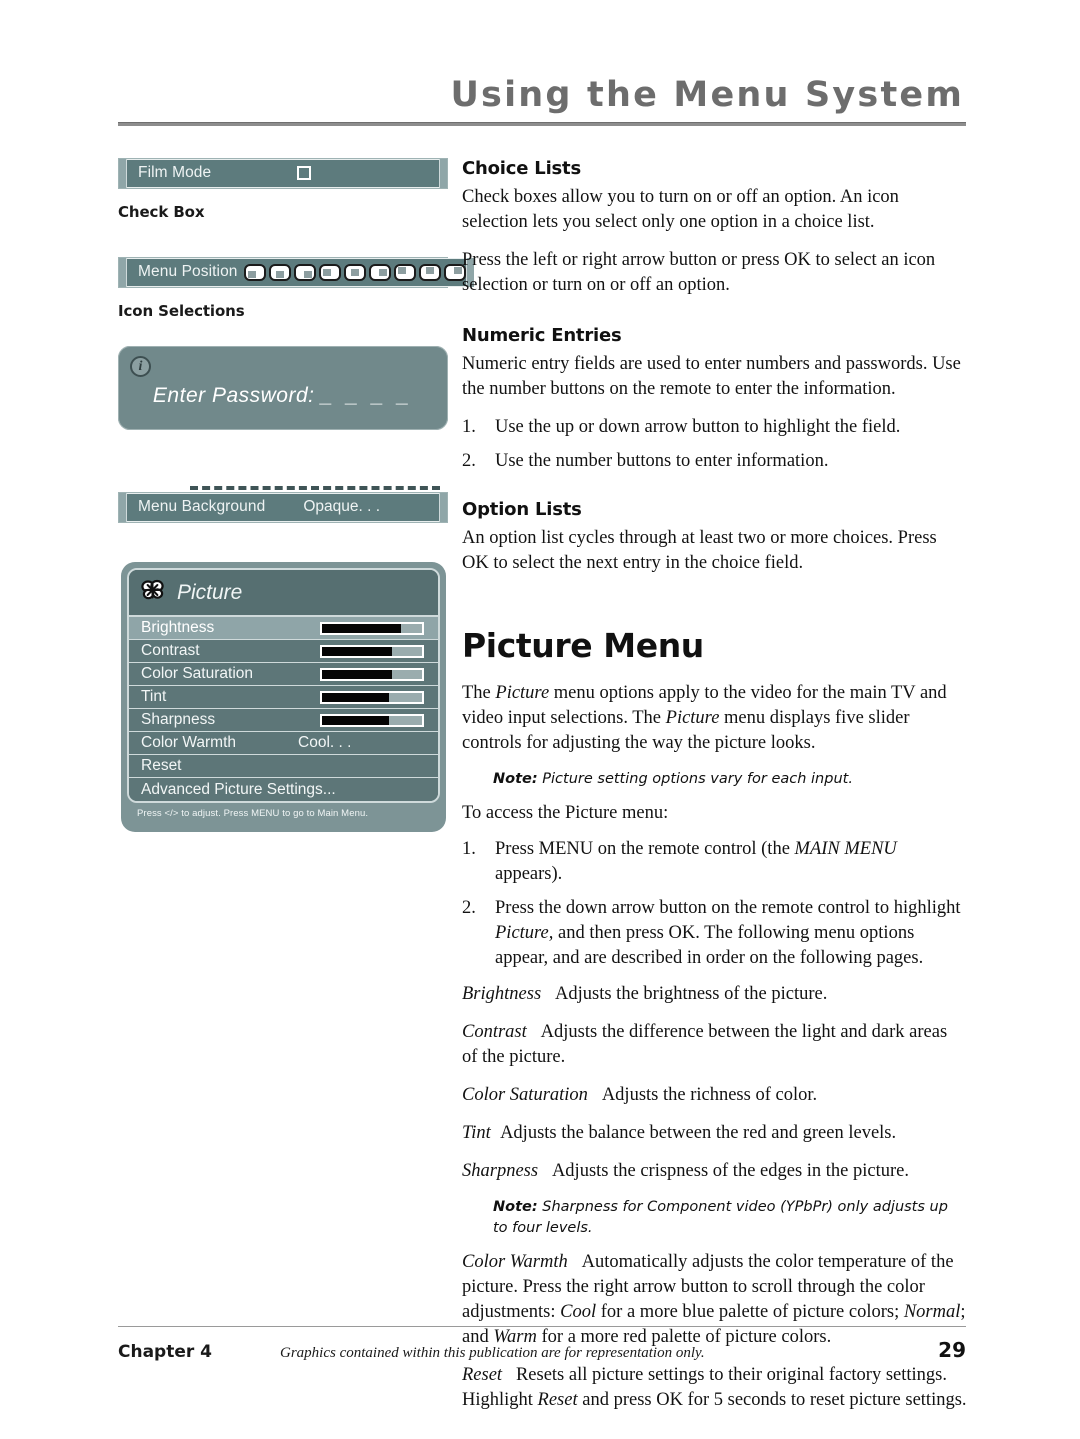 The width and height of the screenshot is (1080, 1439). What do you see at coordinates (404, 272) in the screenshot?
I see `position-top-left-icon` at bounding box center [404, 272].